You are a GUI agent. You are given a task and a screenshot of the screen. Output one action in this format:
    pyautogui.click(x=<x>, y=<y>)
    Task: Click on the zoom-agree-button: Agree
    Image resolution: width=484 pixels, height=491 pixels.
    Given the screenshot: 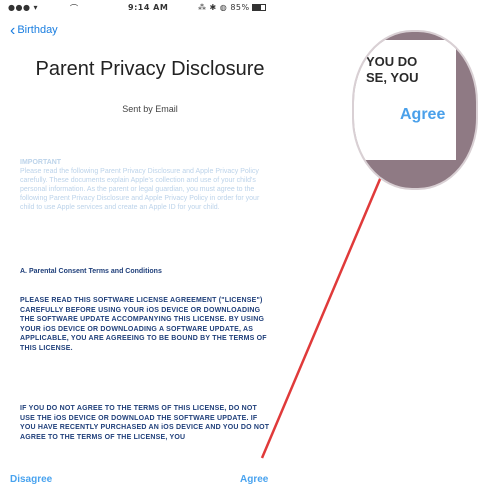 What is the action you would take?
    pyautogui.click(x=422, y=115)
    